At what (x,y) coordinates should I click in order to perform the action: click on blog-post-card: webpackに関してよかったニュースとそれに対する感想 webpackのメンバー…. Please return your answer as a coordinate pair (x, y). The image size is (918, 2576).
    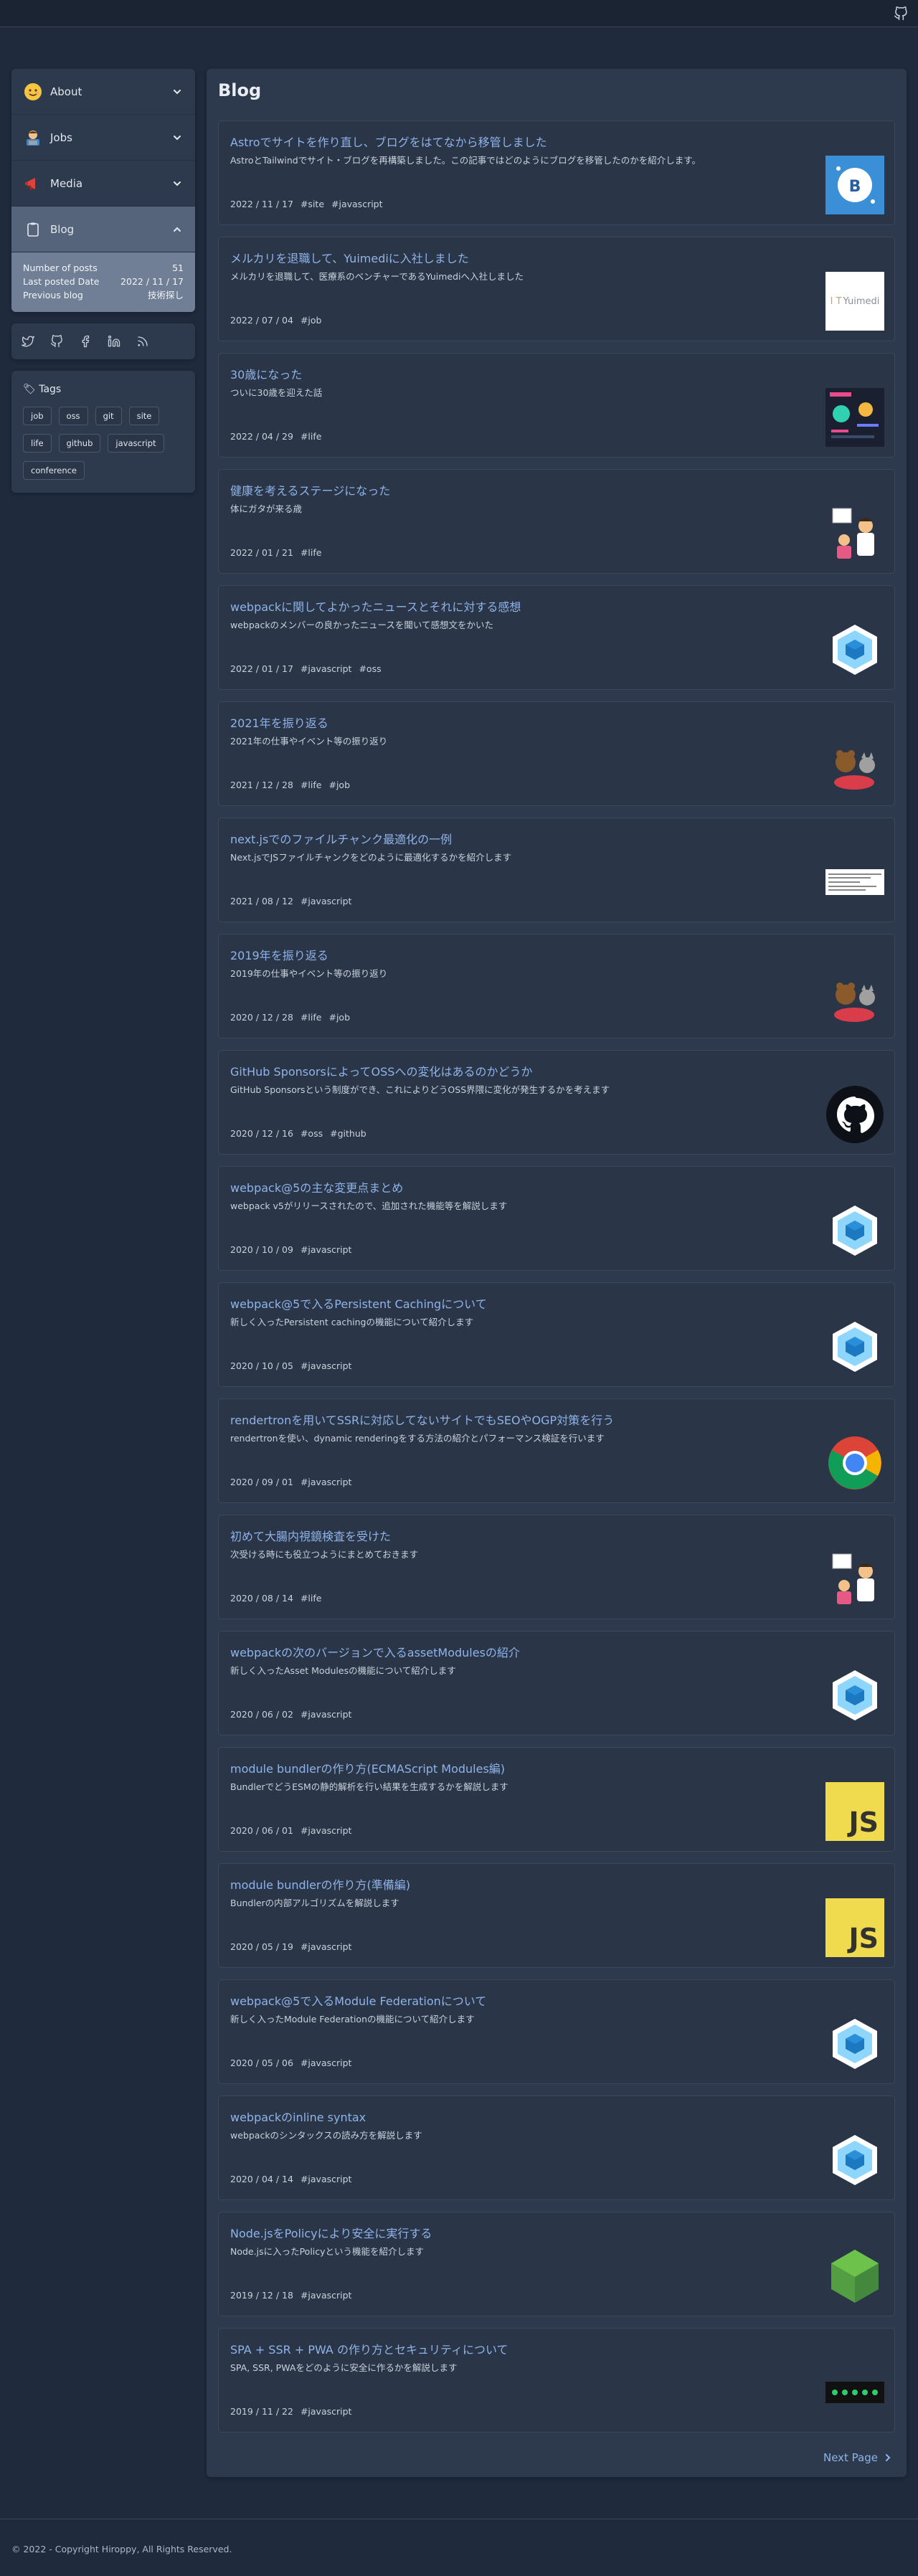
    Looking at the image, I should click on (556, 637).